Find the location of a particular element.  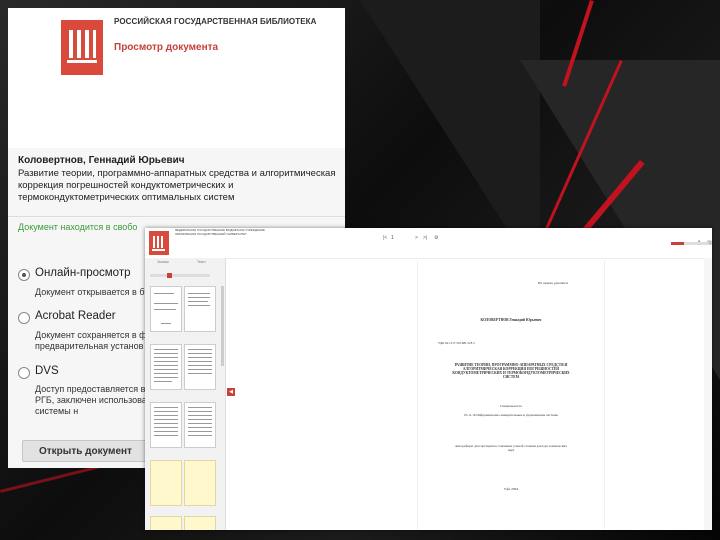

zoom-slider-fill is located at coordinates (678, 243).